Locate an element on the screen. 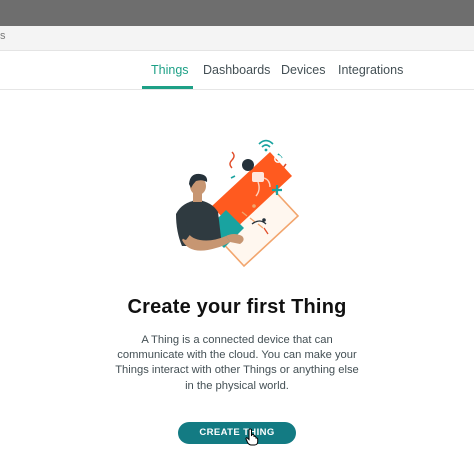  tab-dashboards: Dashboards is located at coordinates (236, 70).